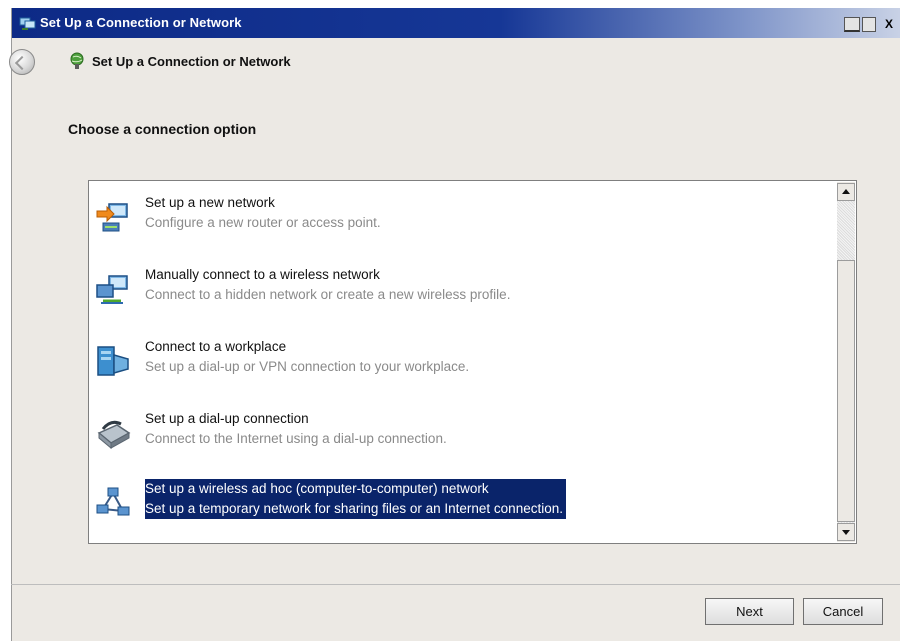 This screenshot has height=641, width=900. I want to click on network-wizard-icon, so click(112, 217).